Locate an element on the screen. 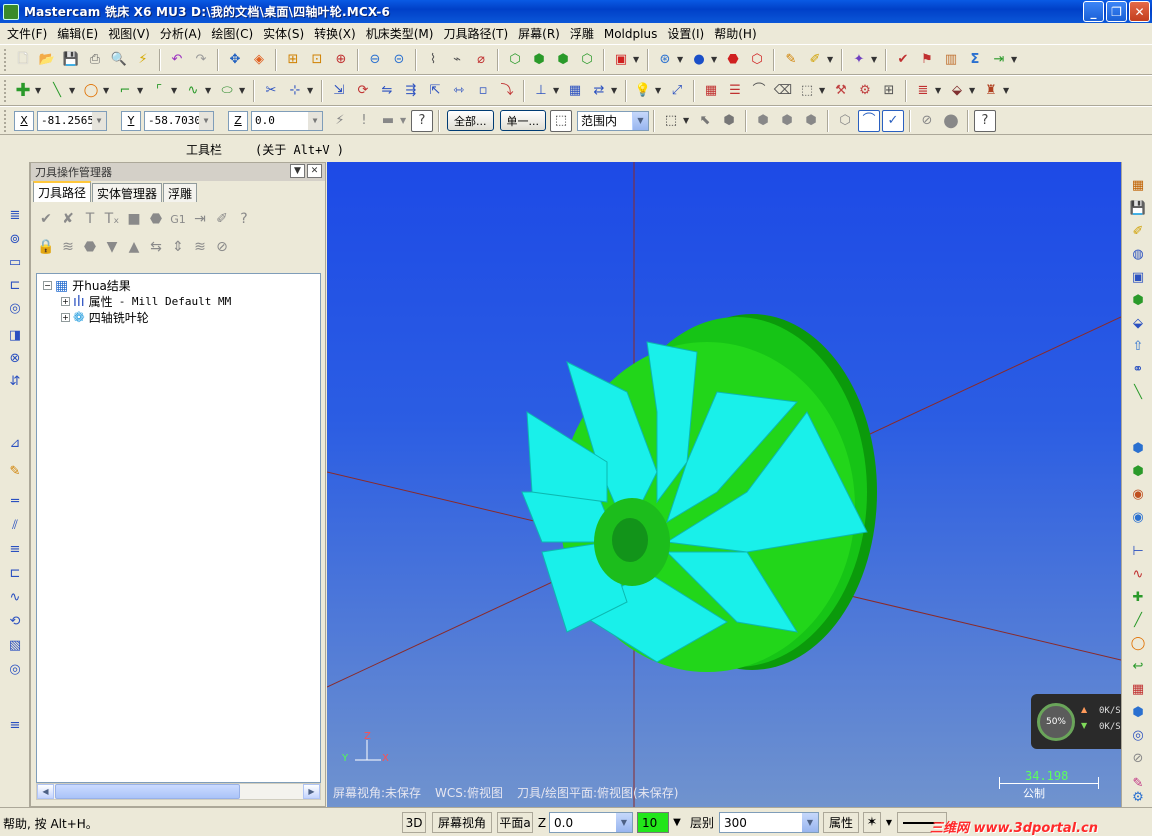 The width and height of the screenshot is (1152, 836). 3d-toggle-button: 3D is located at coordinates (414, 822).